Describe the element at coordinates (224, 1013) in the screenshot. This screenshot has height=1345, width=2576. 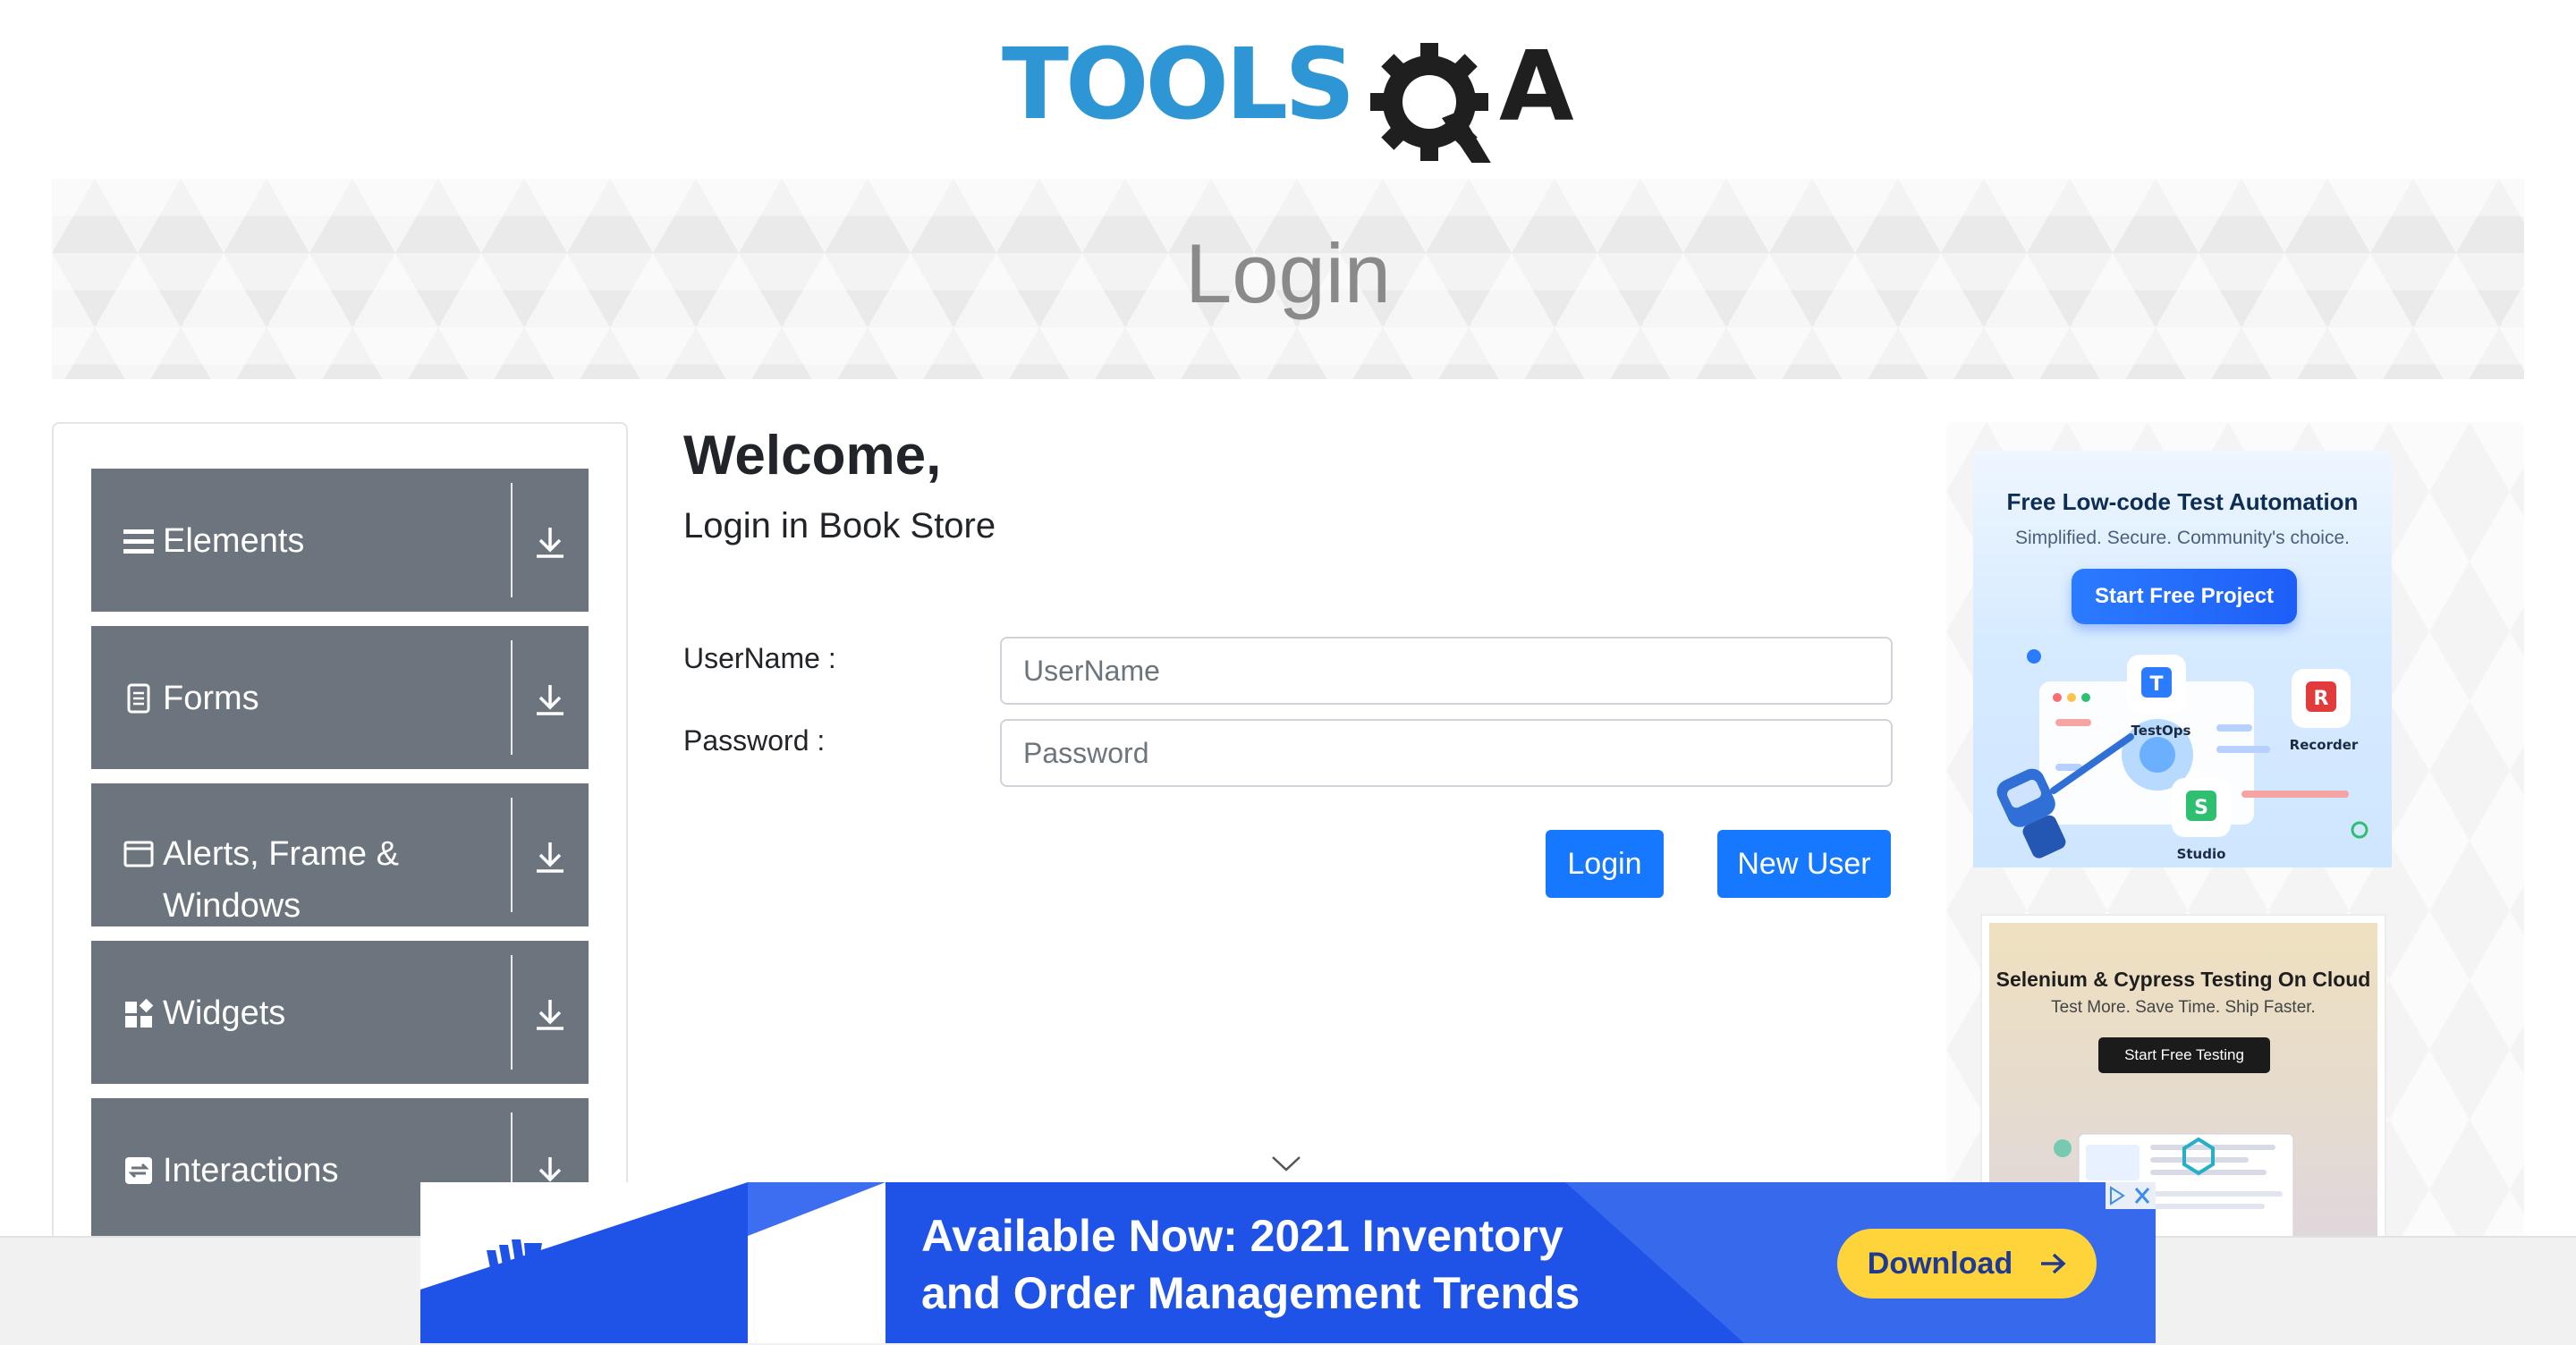
I see `sidebar-group-label: Widgets` at that location.